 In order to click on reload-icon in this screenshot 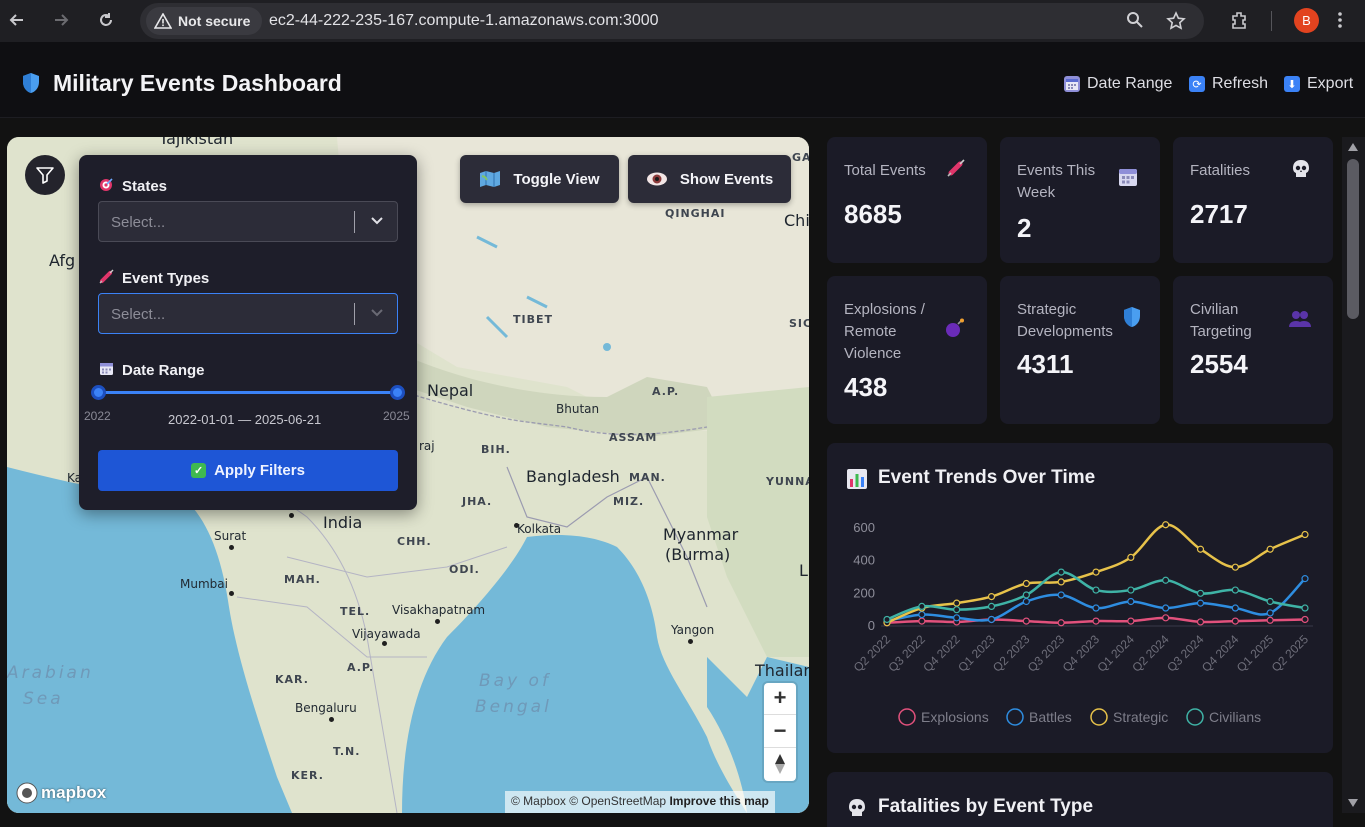, I will do `click(106, 20)`.